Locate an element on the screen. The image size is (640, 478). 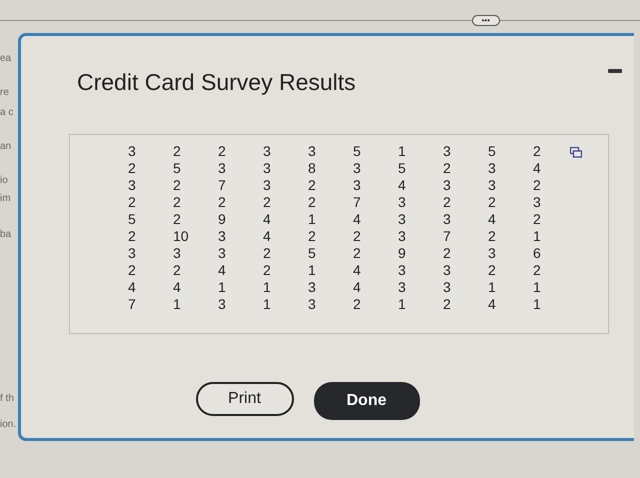
table-cell-text: 9 is located at coordinates (222, 219).